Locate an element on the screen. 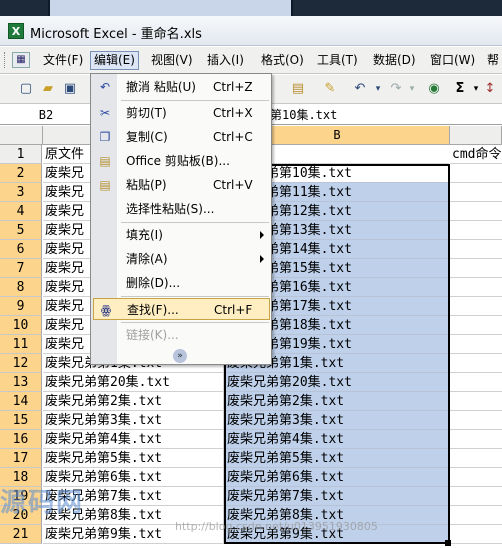 This screenshot has width=502, height=548. row-header: 2 is located at coordinates (21, 173).